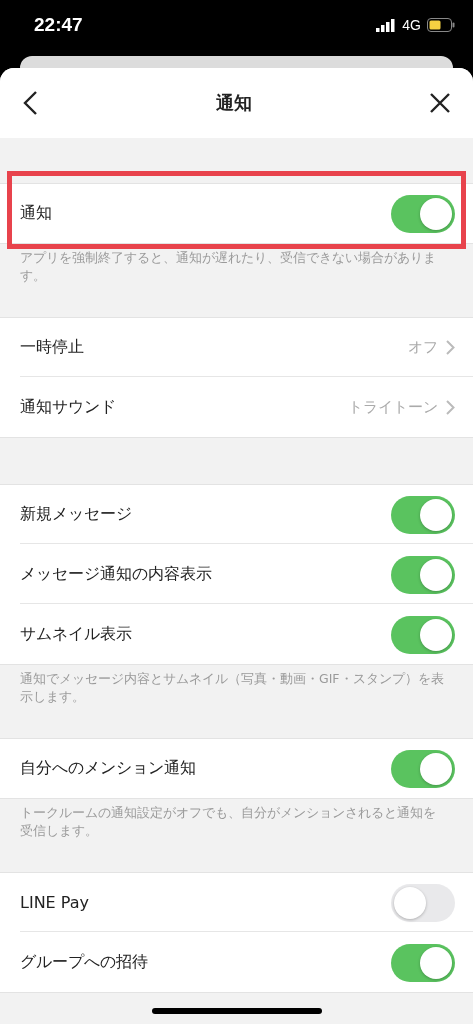 Image resolution: width=473 pixels, height=1024 pixels. What do you see at coordinates (108, 768) in the screenshot?
I see `setting-label: 自分へのメンション通知` at bounding box center [108, 768].